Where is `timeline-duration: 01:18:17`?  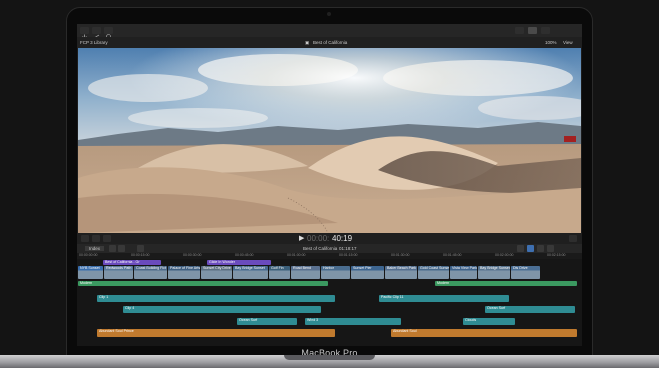
timeline-duration: 01:18:17 is located at coordinates (348, 248).